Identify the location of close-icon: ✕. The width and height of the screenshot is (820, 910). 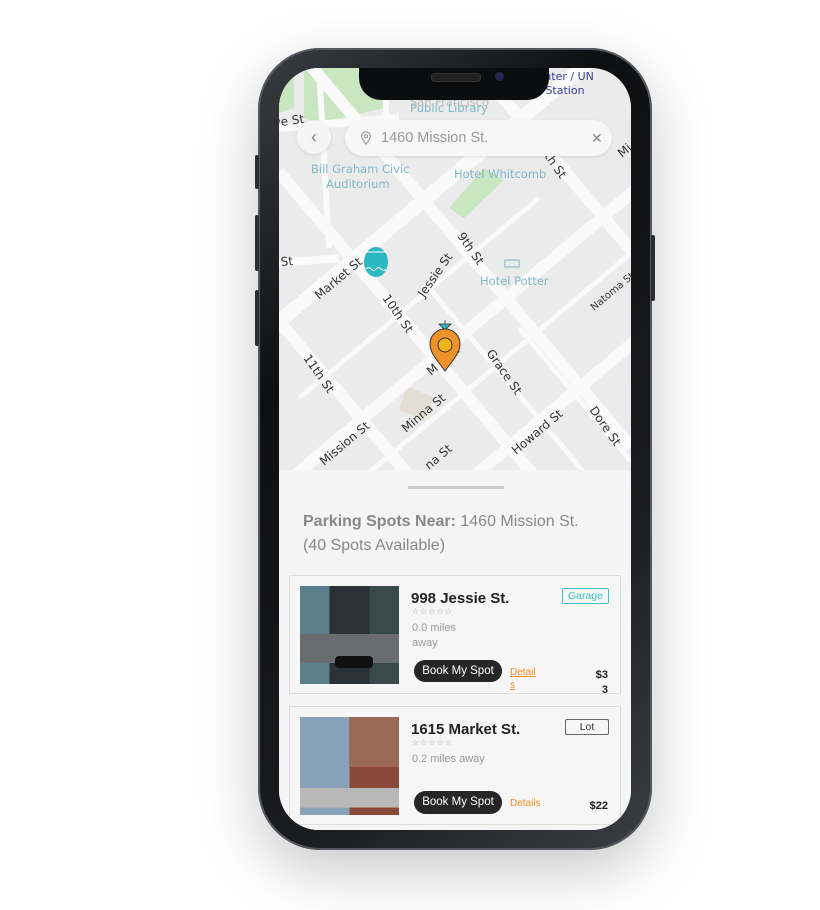
(597, 138).